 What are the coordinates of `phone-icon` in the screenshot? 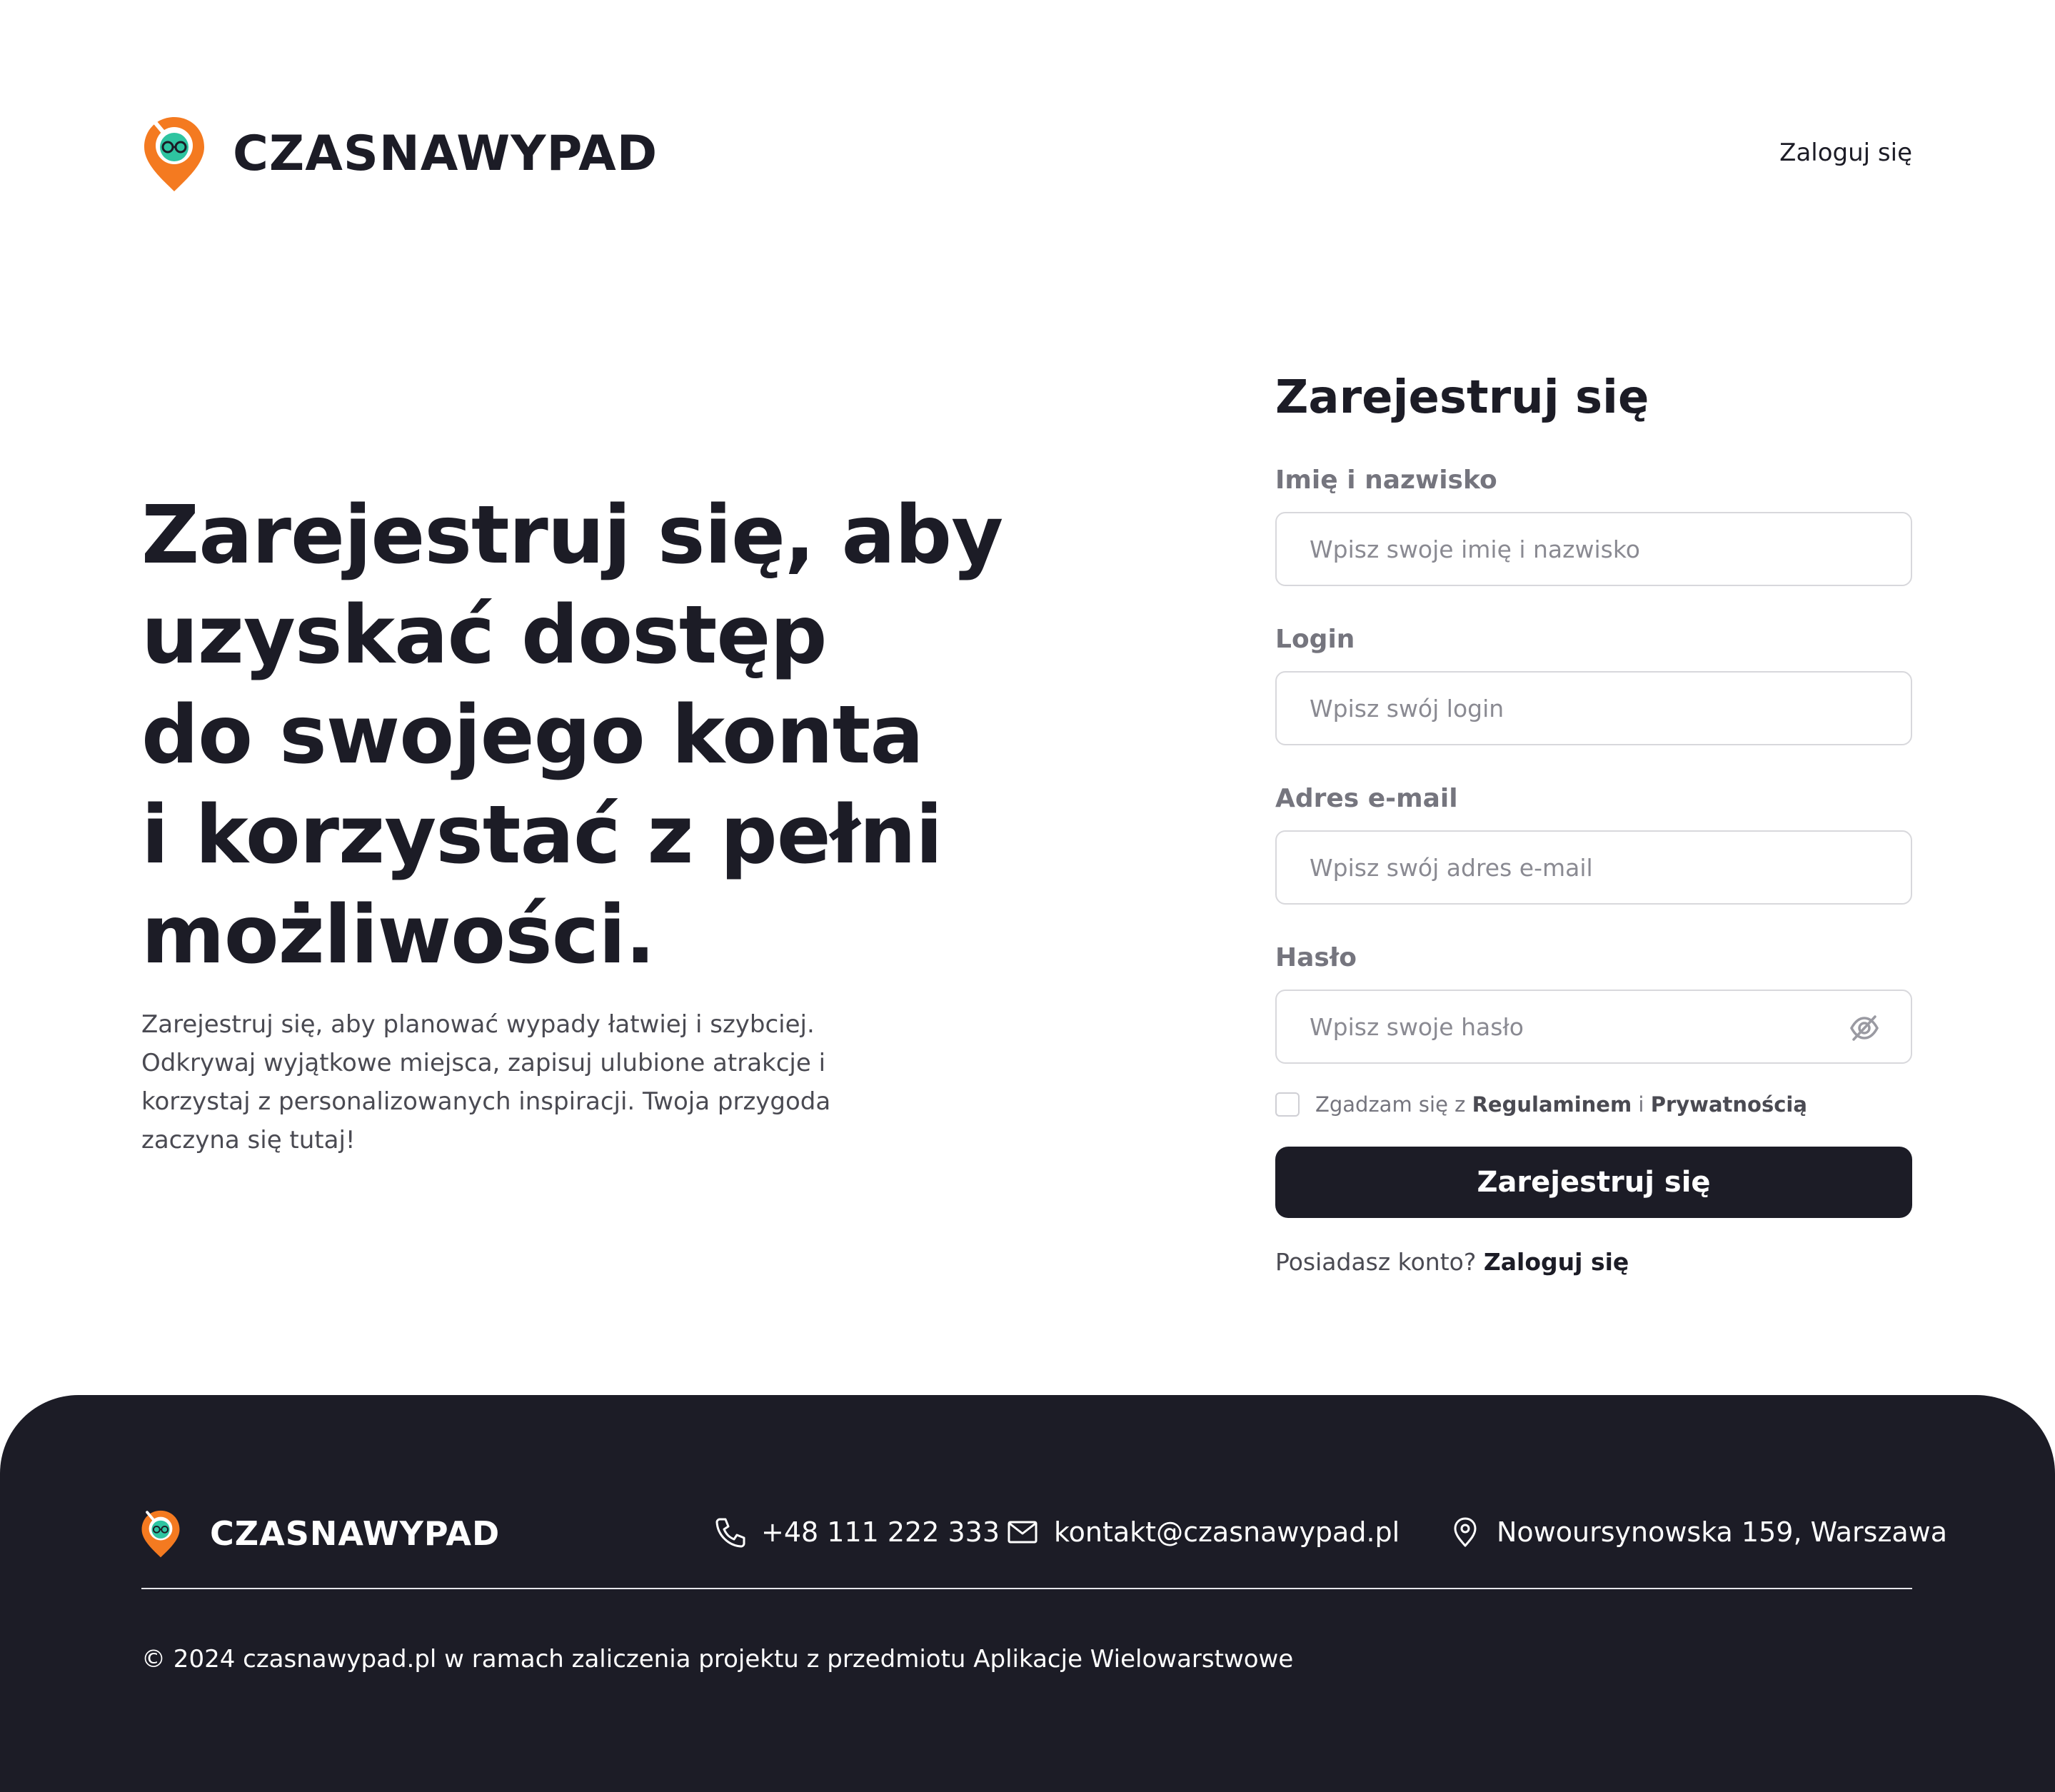 It's located at (730, 1533).